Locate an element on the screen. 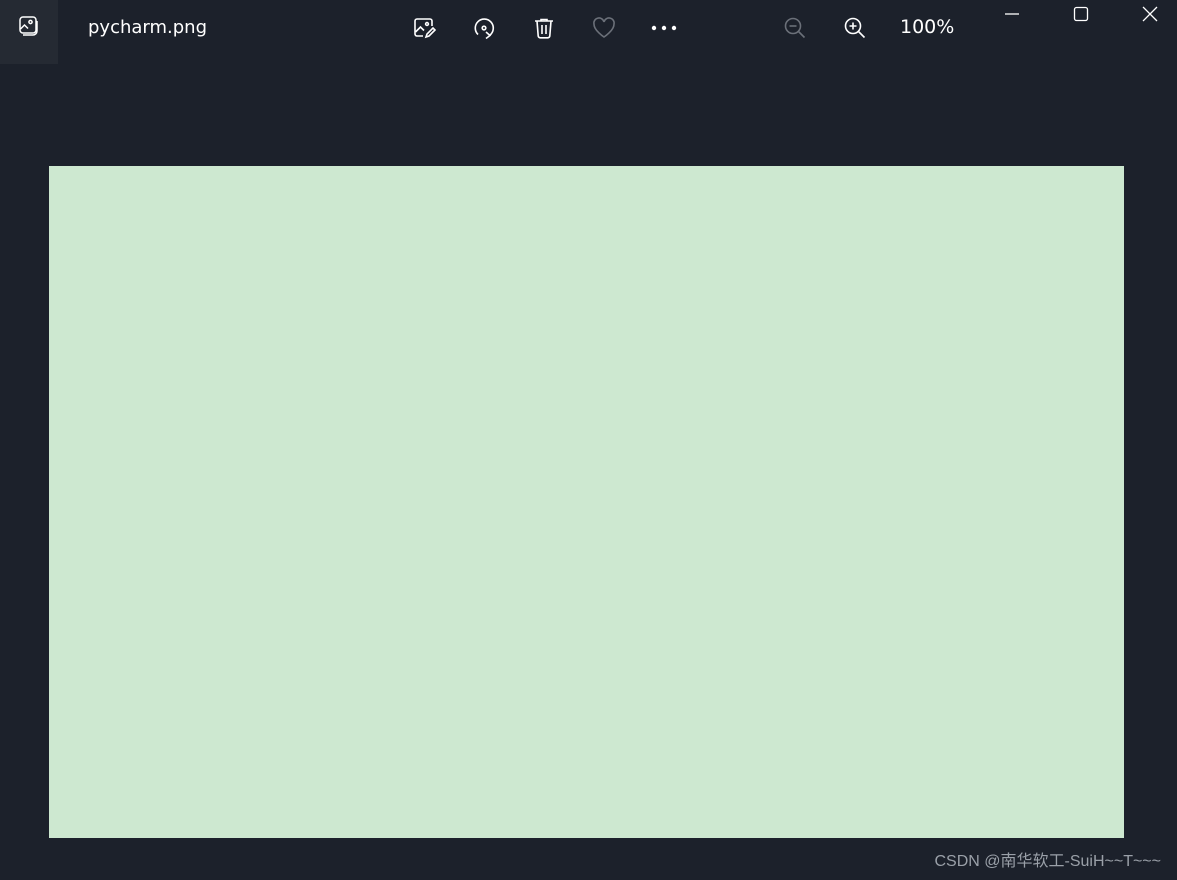  zoom-in-button is located at coordinates (855, 28).